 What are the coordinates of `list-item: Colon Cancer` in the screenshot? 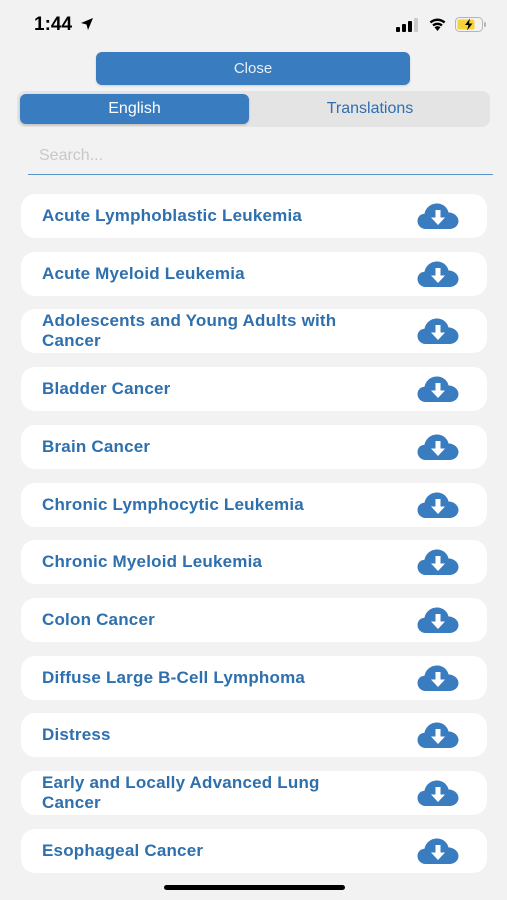 It's located at (254, 620).